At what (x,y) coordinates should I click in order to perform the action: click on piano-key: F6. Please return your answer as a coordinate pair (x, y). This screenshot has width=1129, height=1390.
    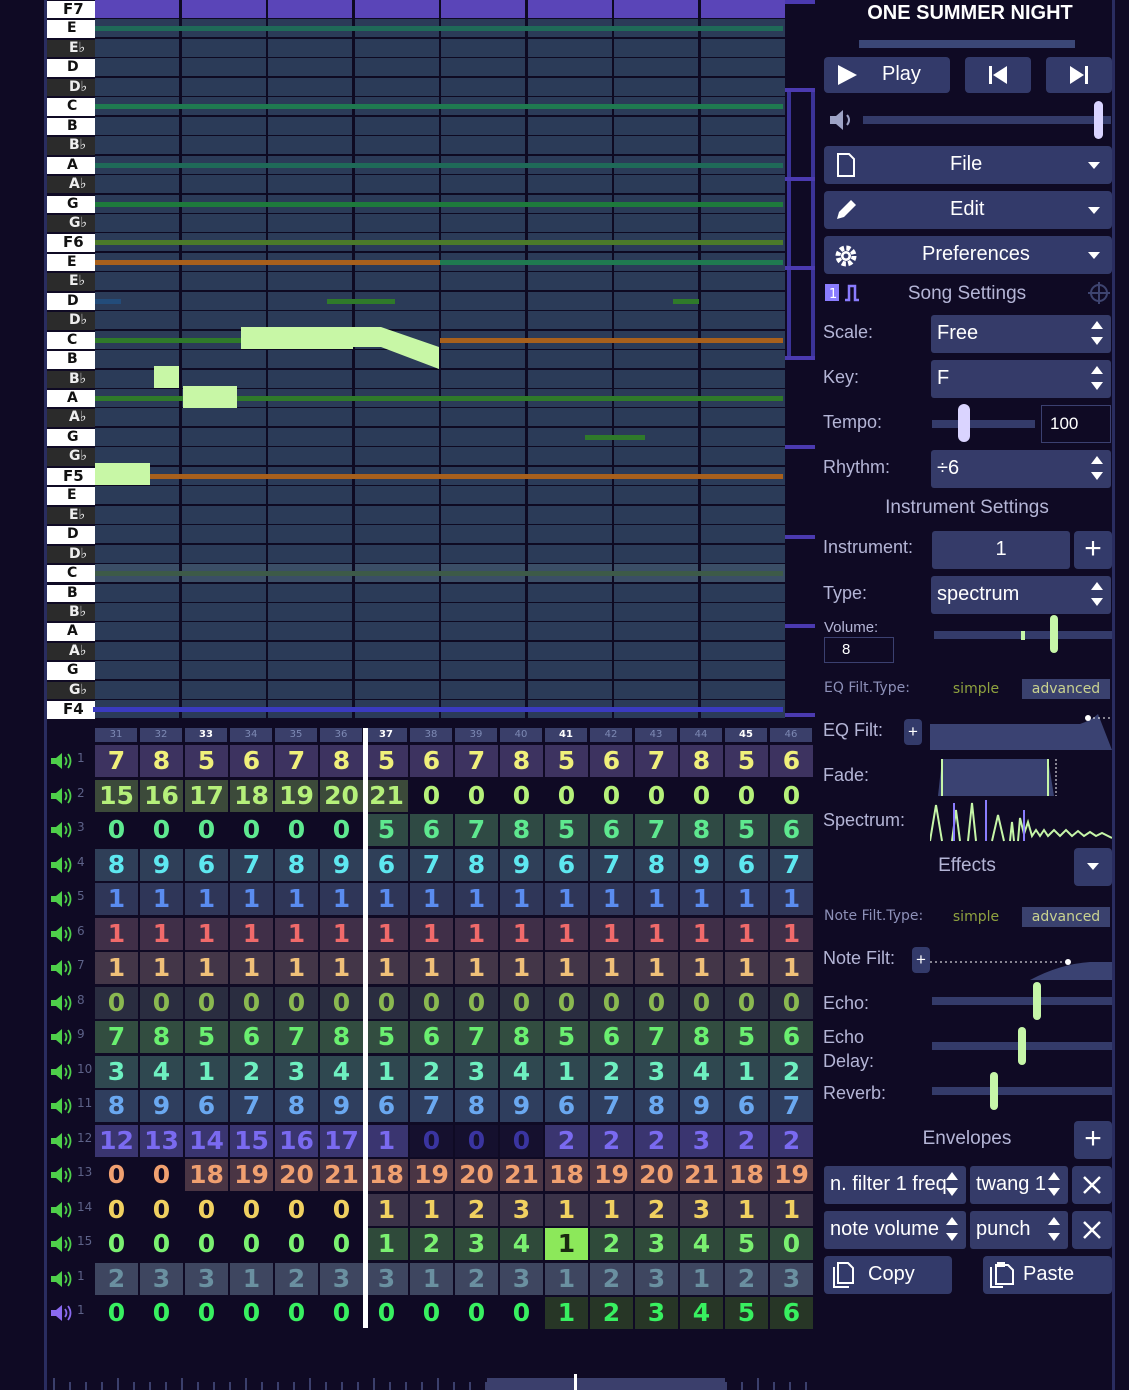
    Looking at the image, I should click on (71, 243).